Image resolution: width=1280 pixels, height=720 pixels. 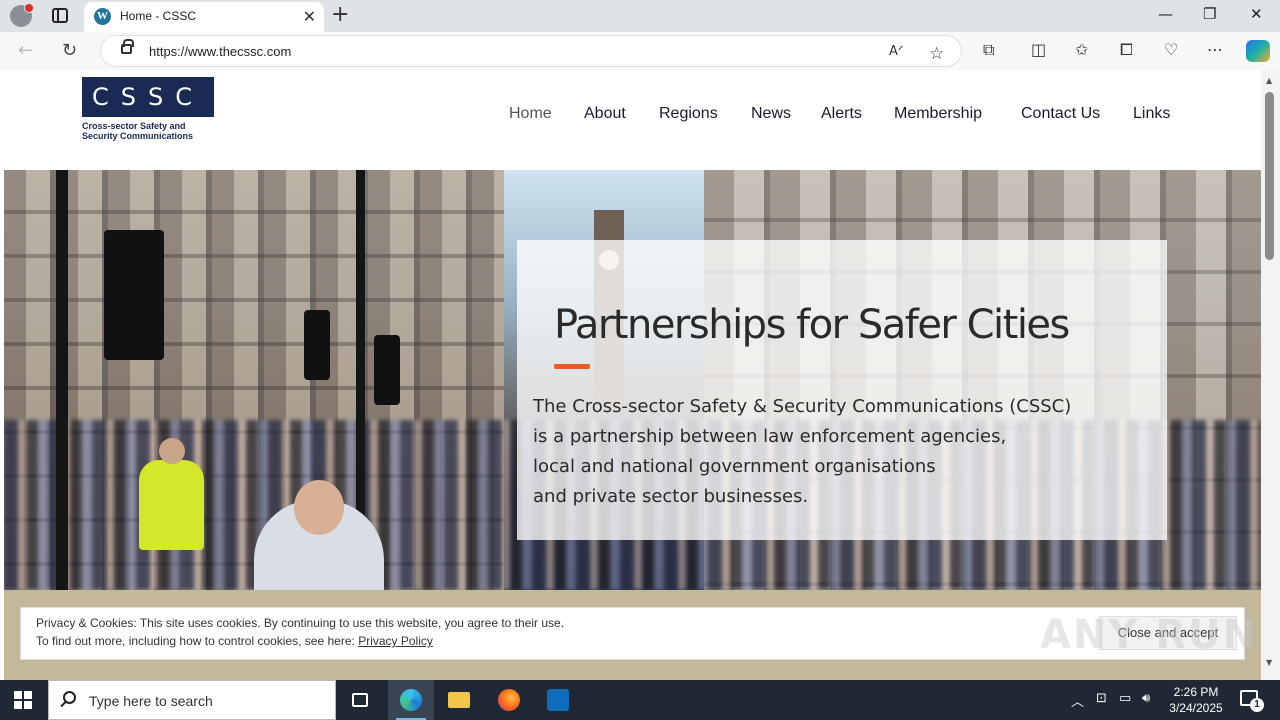 What do you see at coordinates (151, 701) in the screenshot?
I see `search-placeholder: Type here to search` at bounding box center [151, 701].